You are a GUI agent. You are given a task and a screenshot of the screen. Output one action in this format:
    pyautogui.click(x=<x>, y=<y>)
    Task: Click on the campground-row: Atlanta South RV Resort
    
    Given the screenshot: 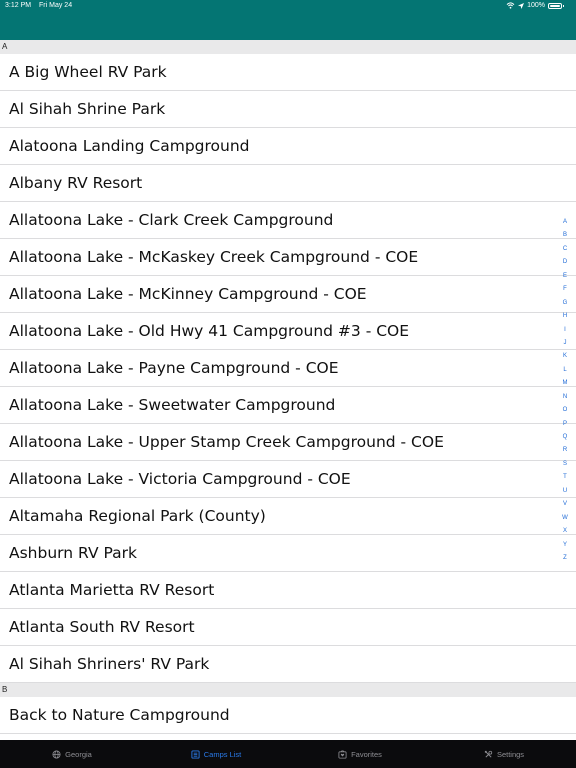 What is the action you would take?
    pyautogui.click(x=288, y=627)
    